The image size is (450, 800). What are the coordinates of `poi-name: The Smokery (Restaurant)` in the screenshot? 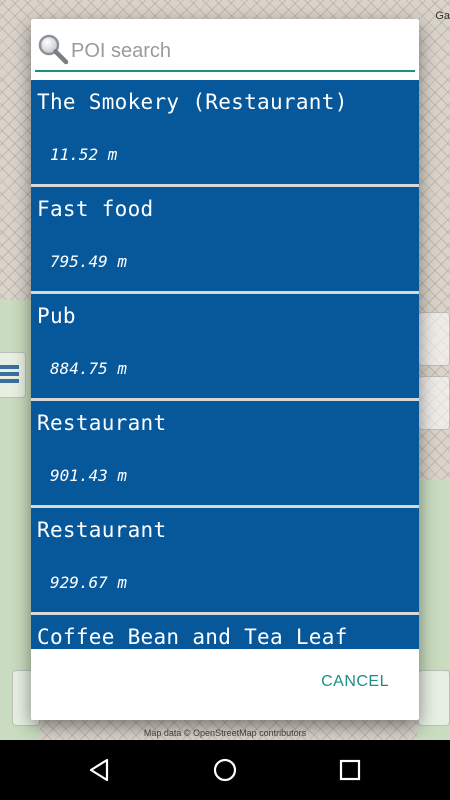 It's located at (192, 102).